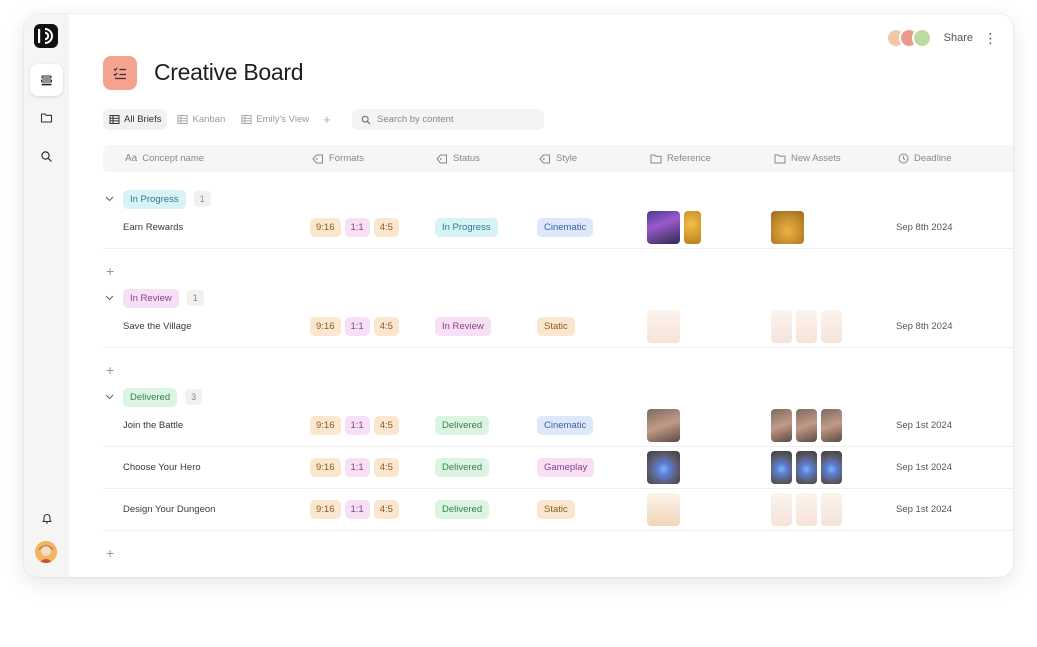 This screenshot has height=647, width=1037. What do you see at coordinates (566, 467) in the screenshot?
I see `style-badge: Gameplay` at bounding box center [566, 467].